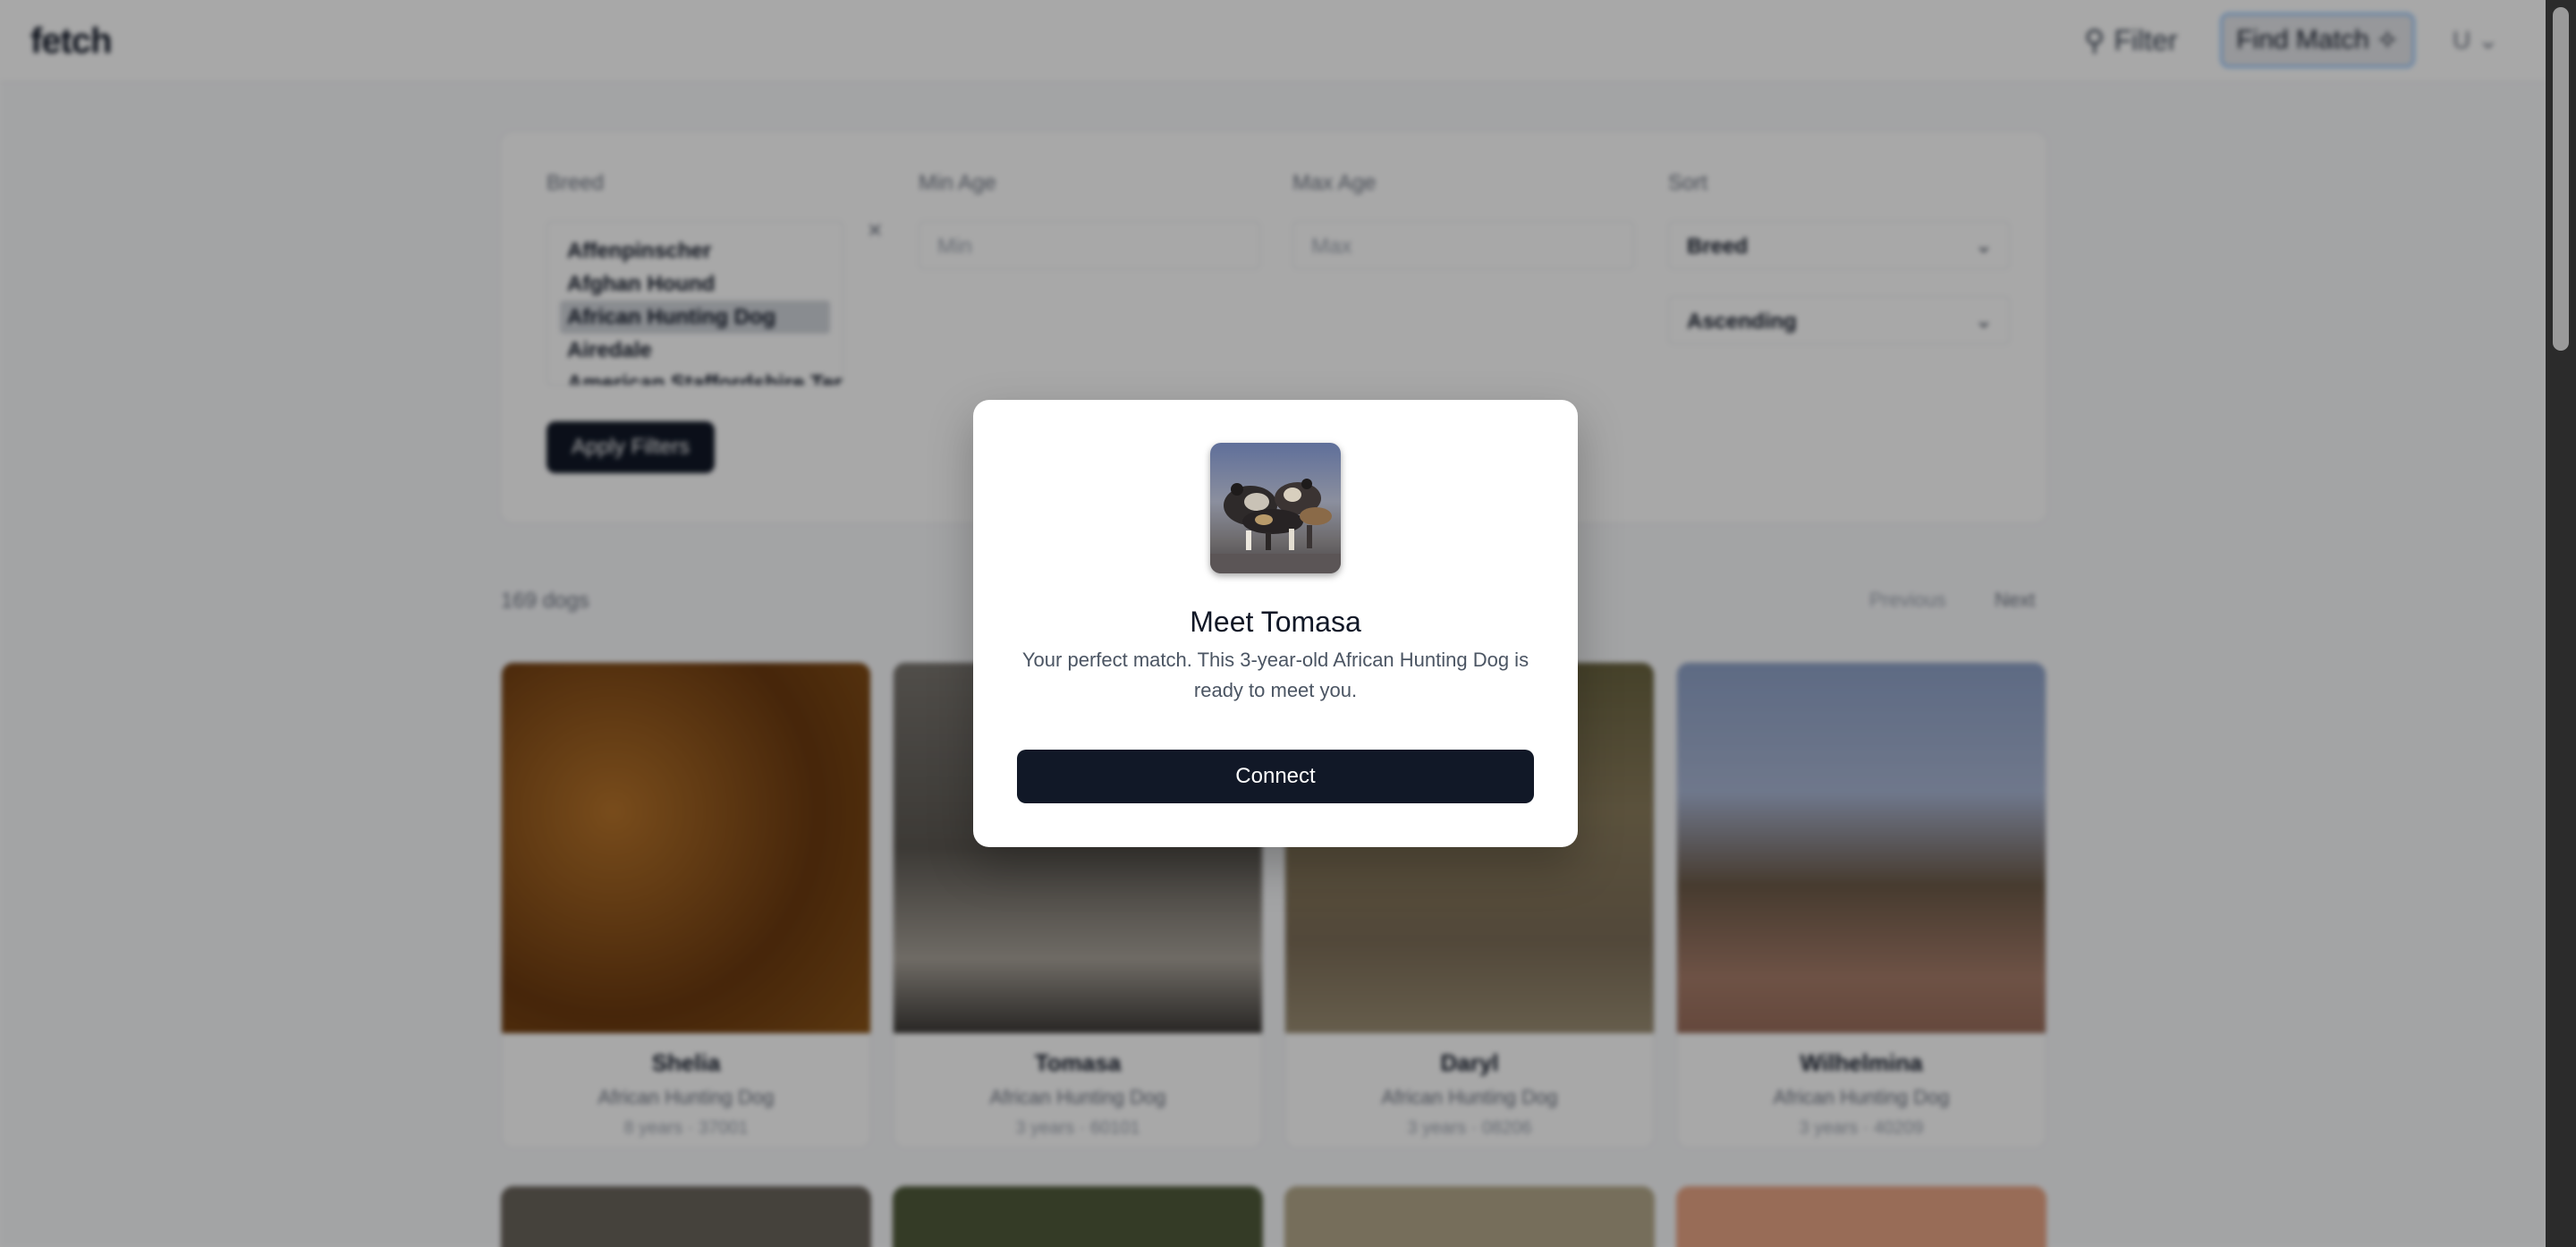  What do you see at coordinates (1275, 776) in the screenshot?
I see `connect-button: Connect` at bounding box center [1275, 776].